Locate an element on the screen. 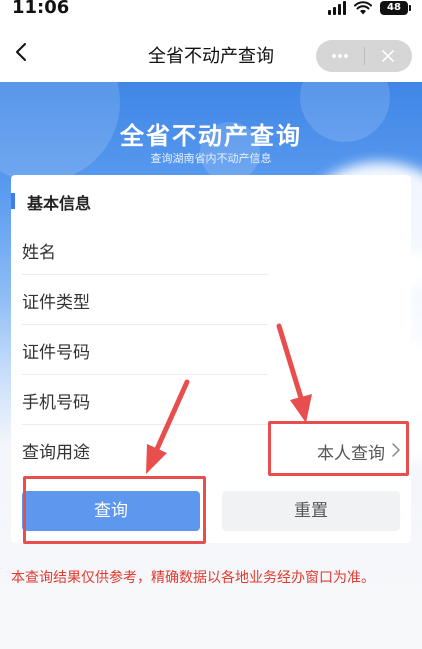 This screenshot has width=422, height=649. field-label: 证件号码 is located at coordinates (56, 353).